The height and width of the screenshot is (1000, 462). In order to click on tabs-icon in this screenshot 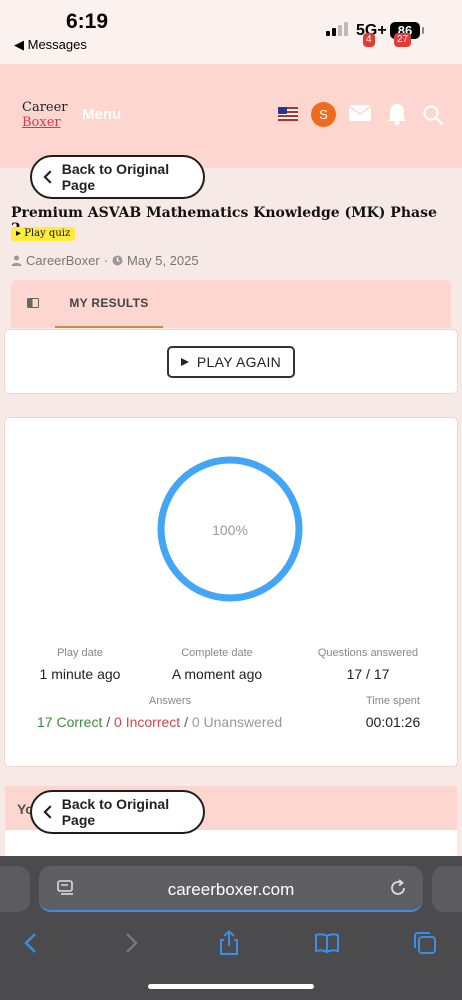, I will do `click(425, 943)`.